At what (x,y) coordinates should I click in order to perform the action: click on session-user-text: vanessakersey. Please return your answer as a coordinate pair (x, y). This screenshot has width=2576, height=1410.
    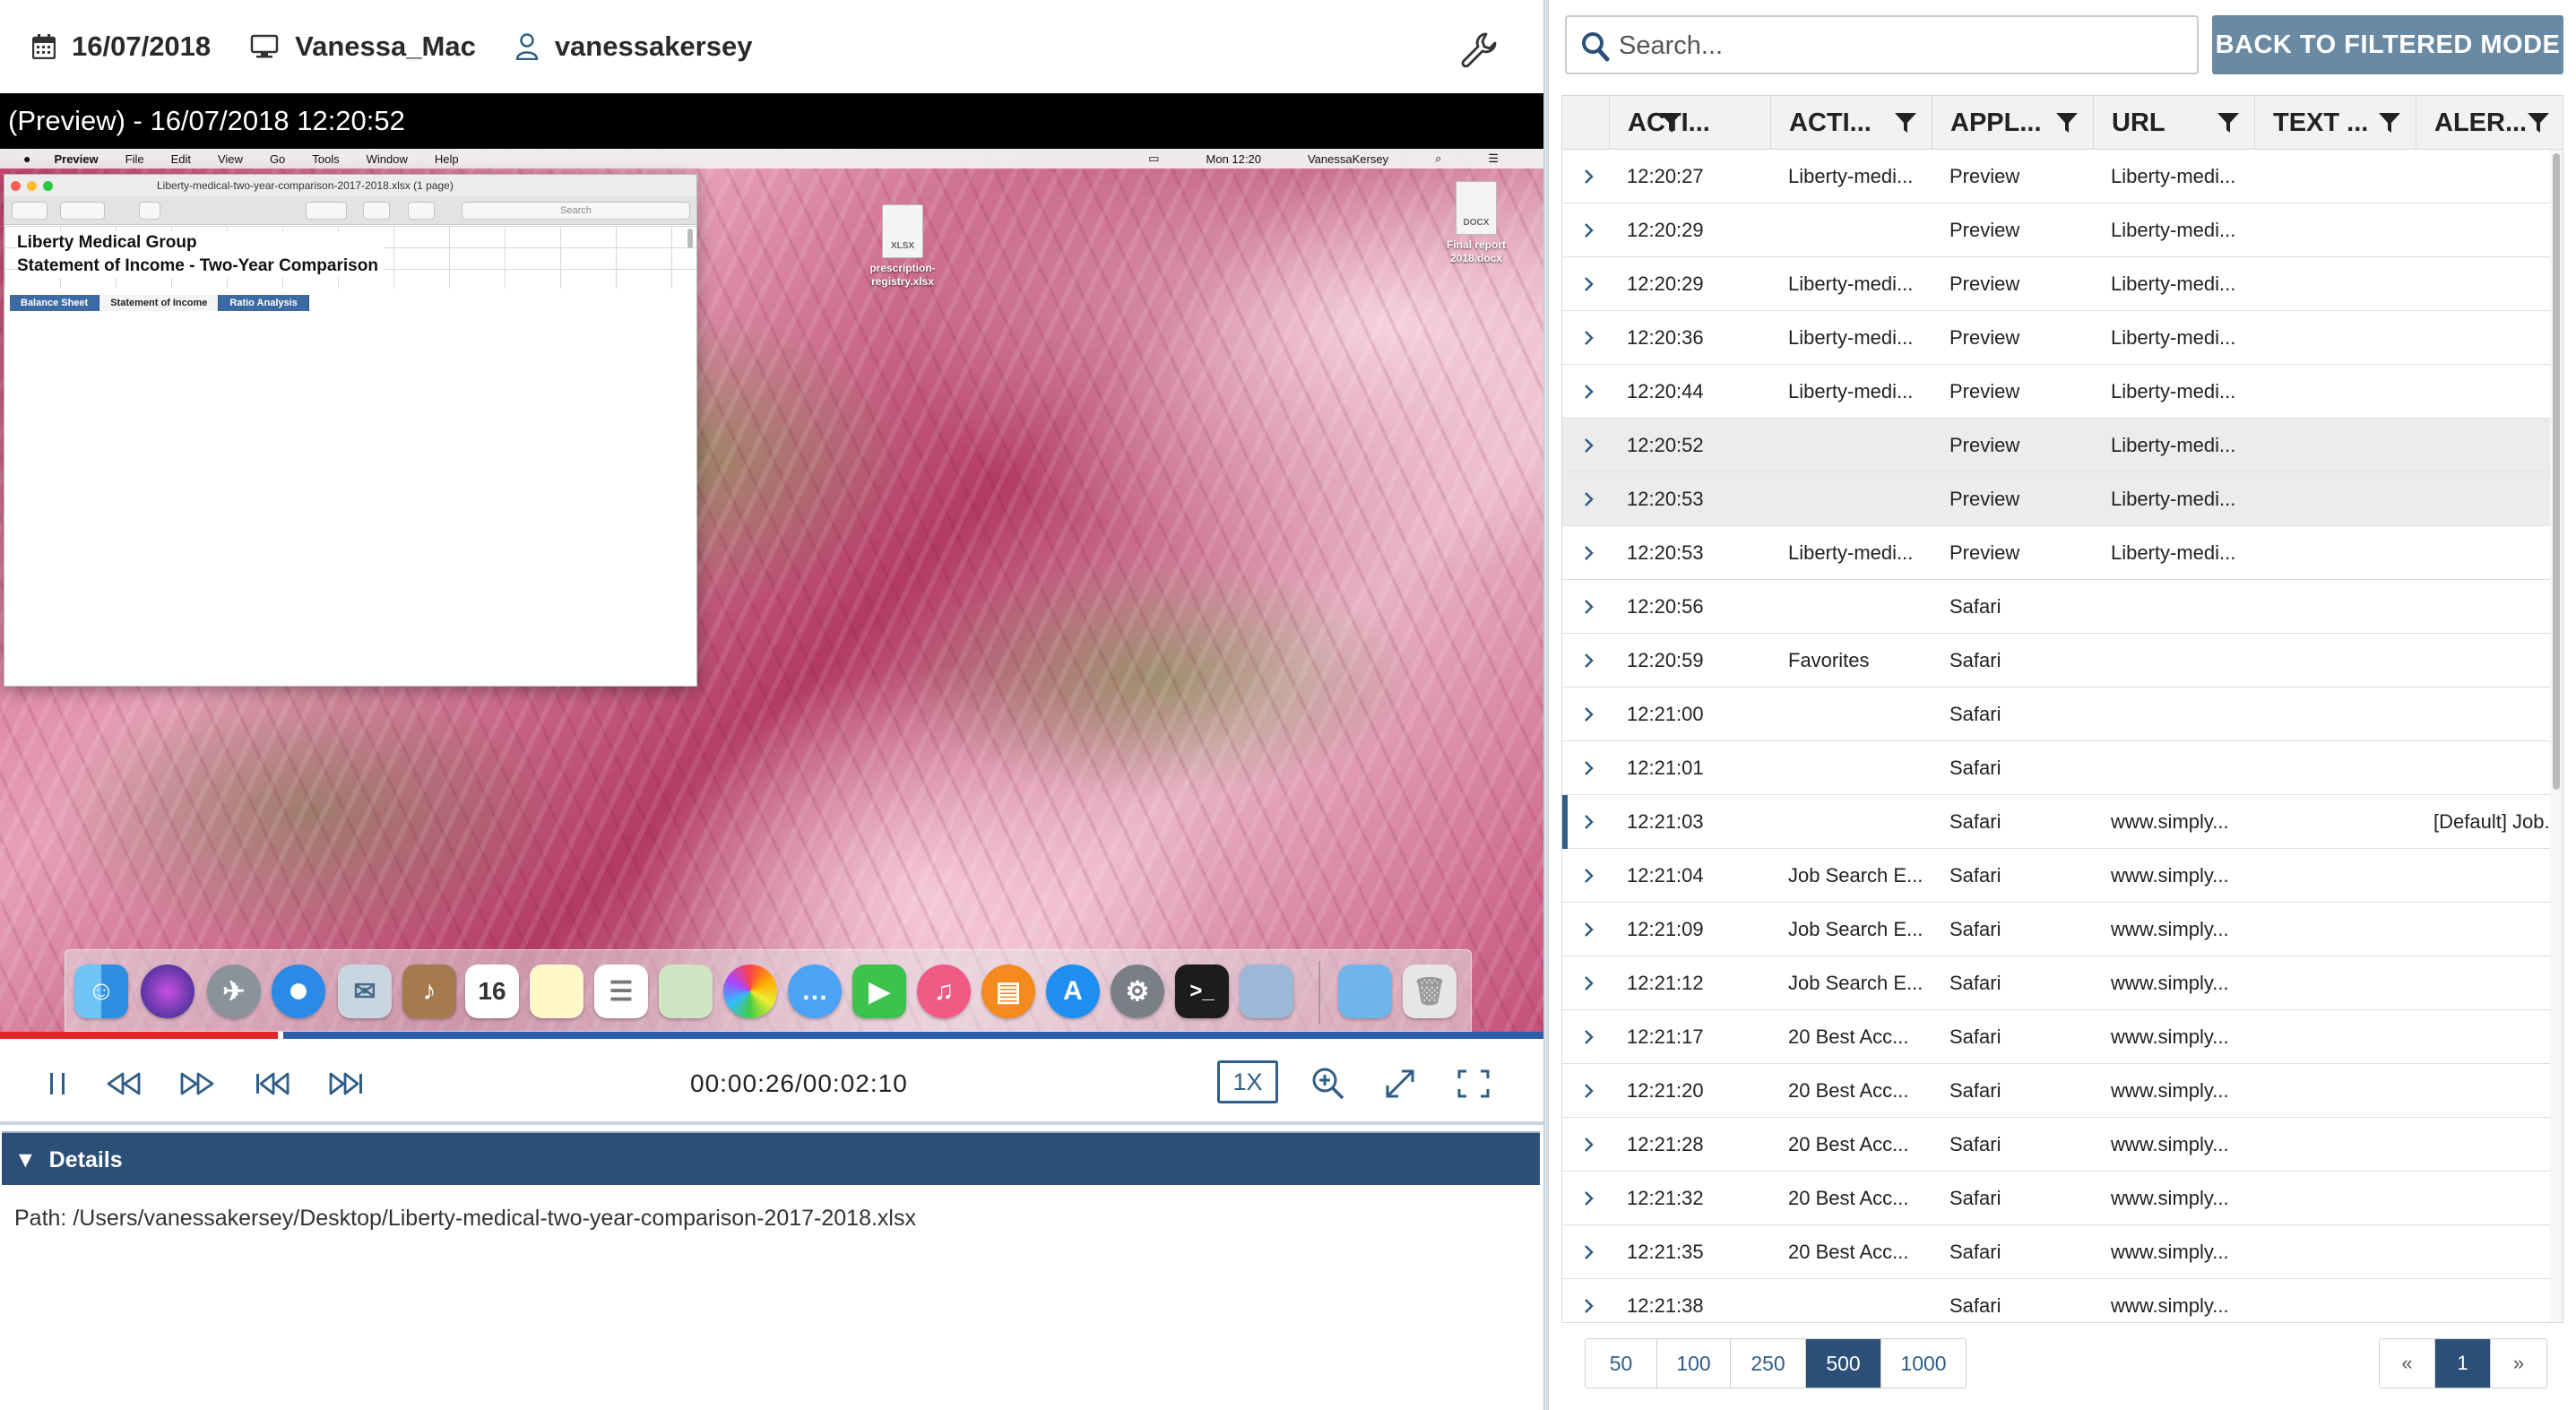
    Looking at the image, I should click on (653, 46).